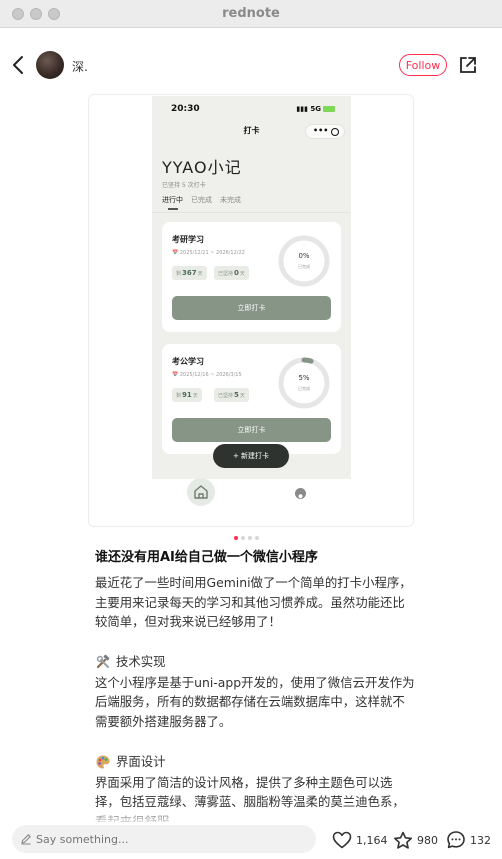 The height and width of the screenshot is (859, 502). What do you see at coordinates (456, 840) in the screenshot?
I see `comment-bubble-icon` at bounding box center [456, 840].